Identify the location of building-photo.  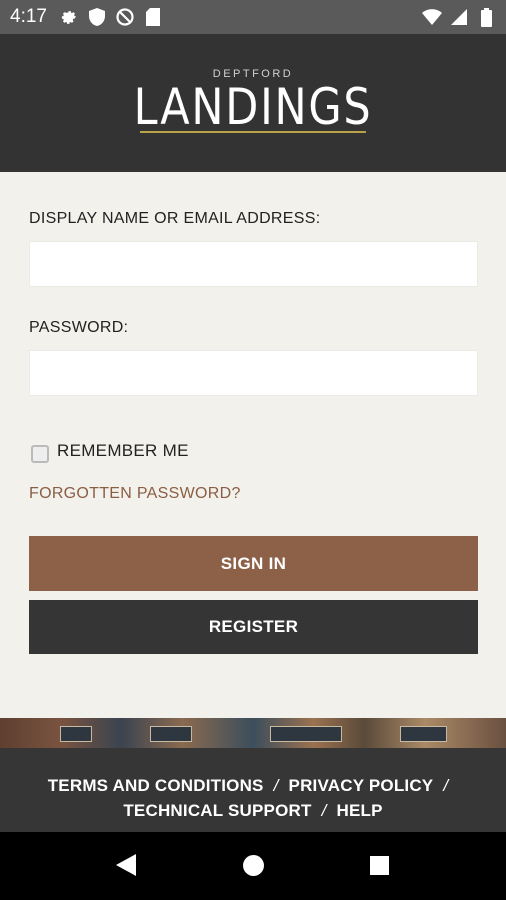
(253, 733).